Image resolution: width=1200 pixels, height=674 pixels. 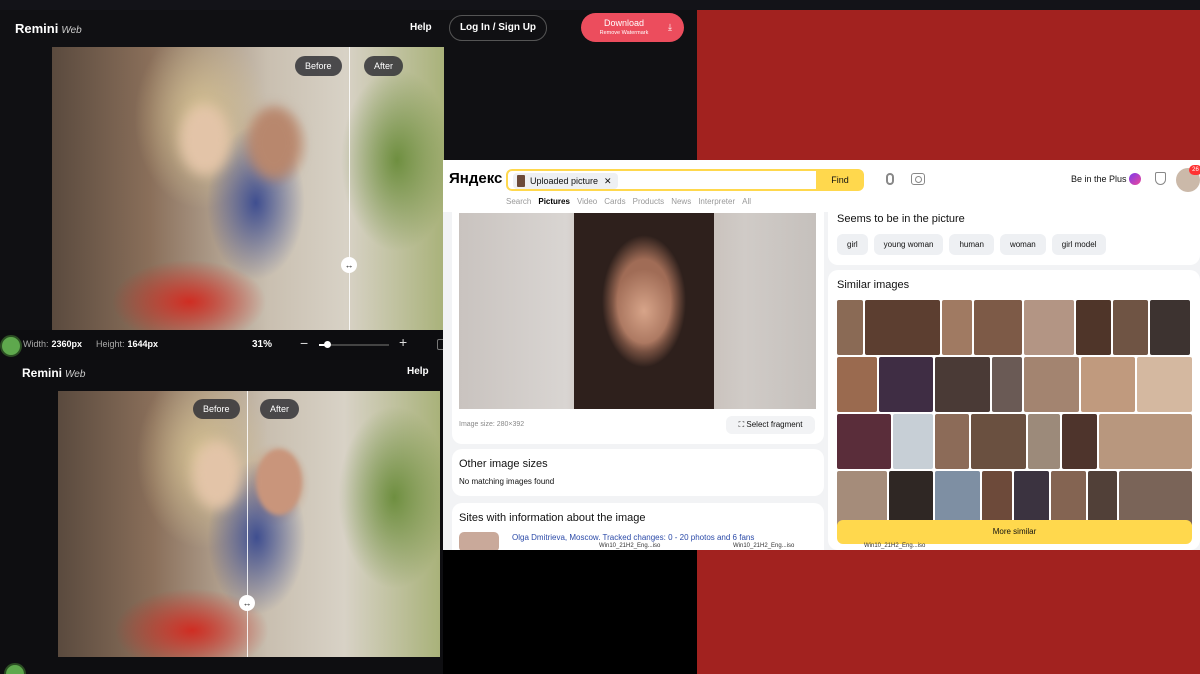 What do you see at coordinates (11, 346) in the screenshot?
I see `assistant-avatar-icon` at bounding box center [11, 346].